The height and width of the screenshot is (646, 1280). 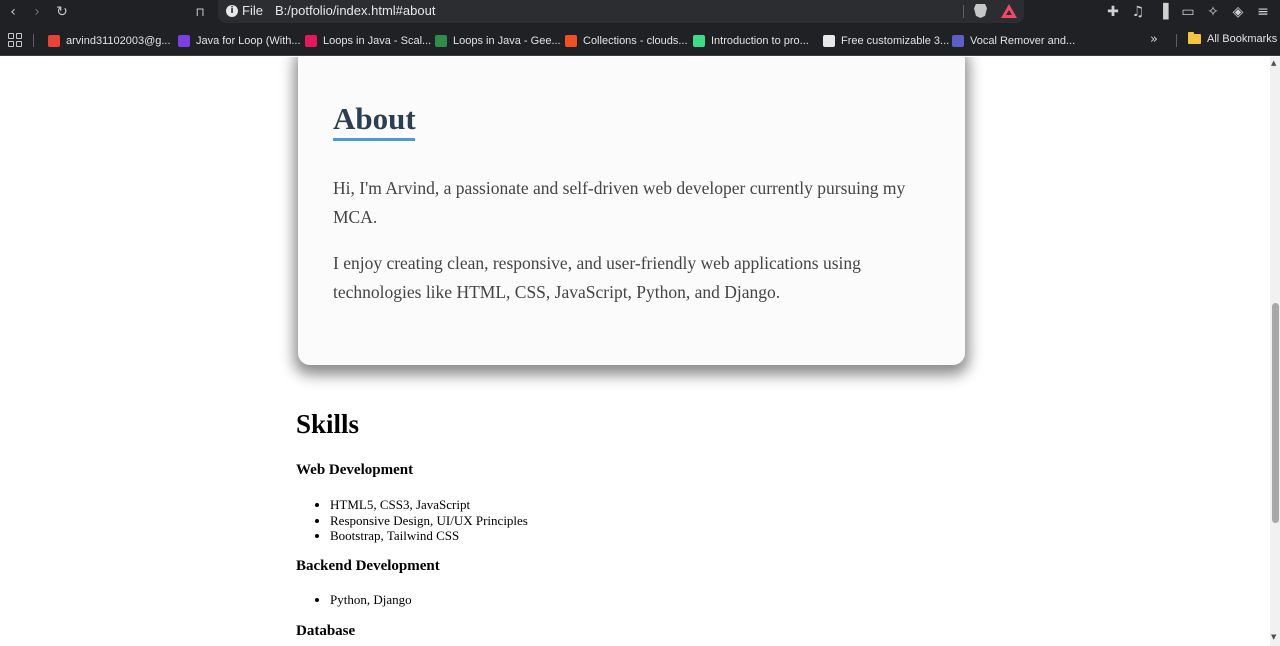 What do you see at coordinates (200, 12) in the screenshot?
I see `bookmark-page-icon: ⊓` at bounding box center [200, 12].